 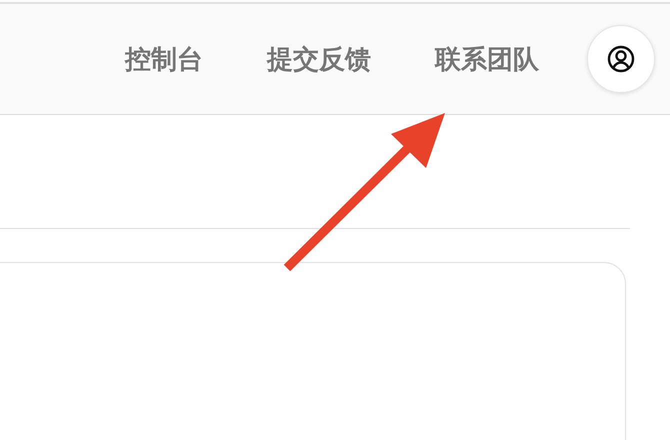 What do you see at coordinates (319, 59) in the screenshot?
I see `nav-link: 提交反馈` at bounding box center [319, 59].